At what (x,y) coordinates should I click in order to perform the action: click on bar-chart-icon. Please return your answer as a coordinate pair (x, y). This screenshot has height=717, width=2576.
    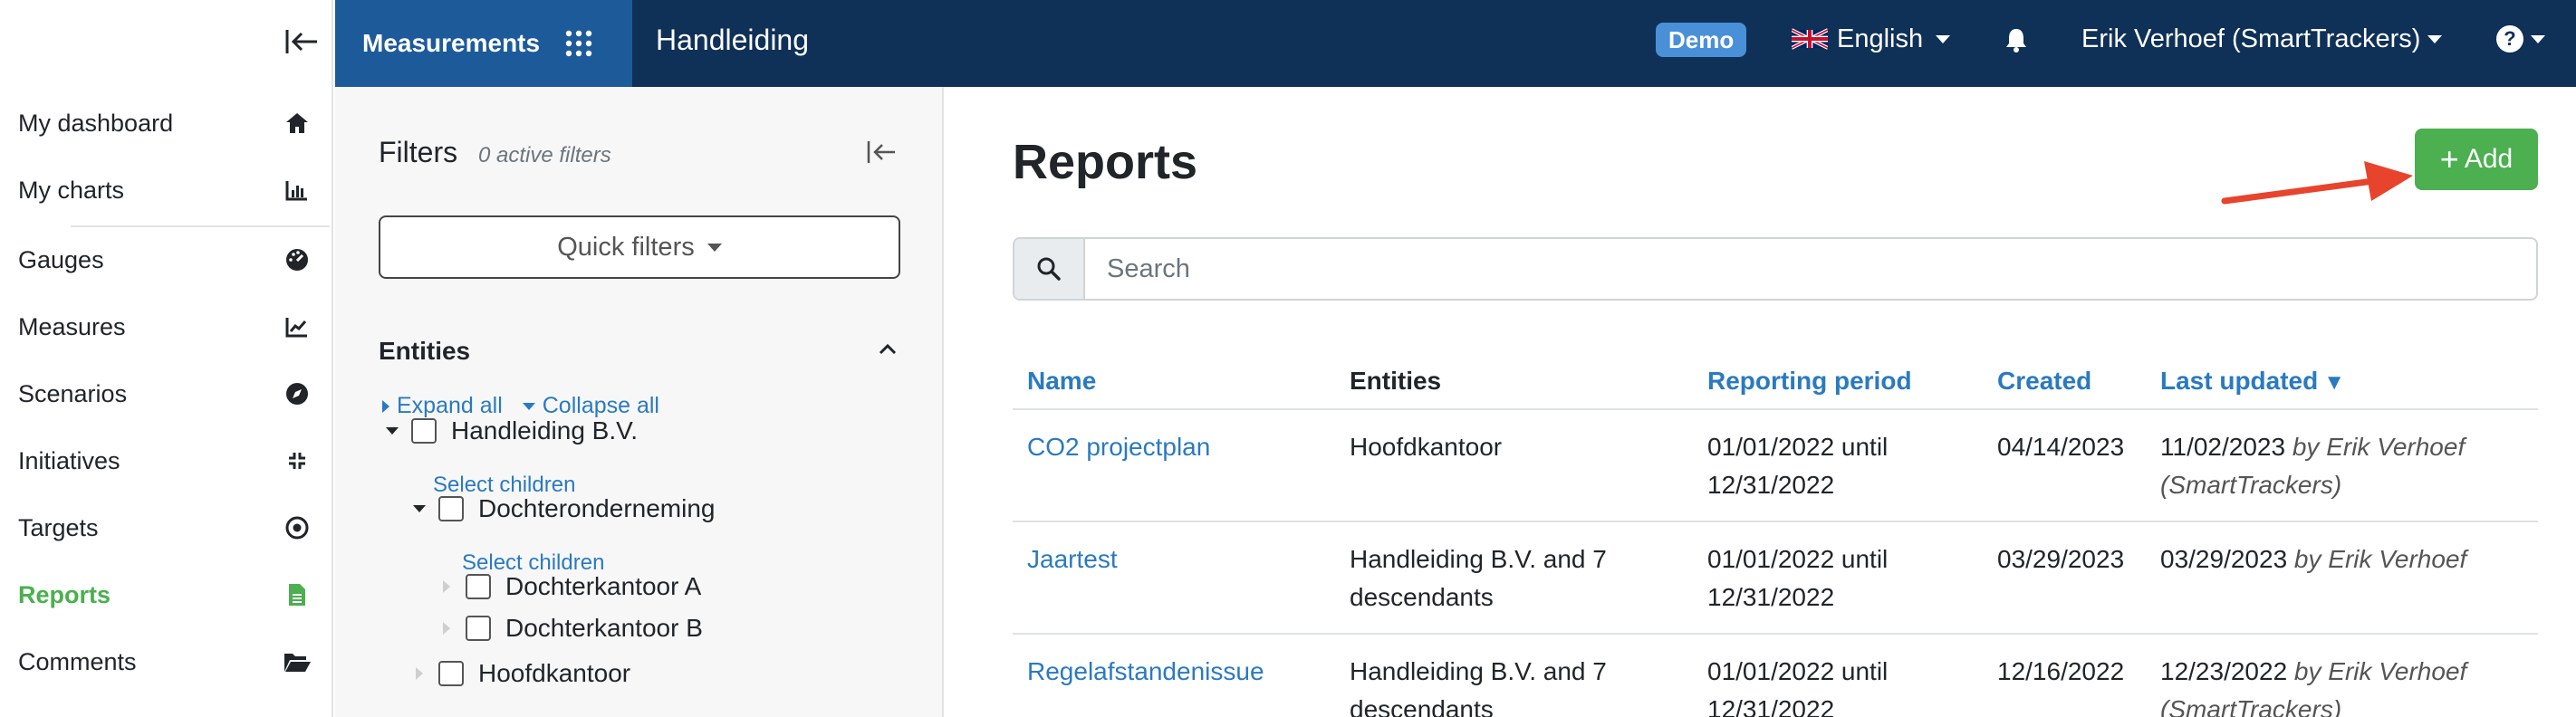
    Looking at the image, I should click on (297, 190).